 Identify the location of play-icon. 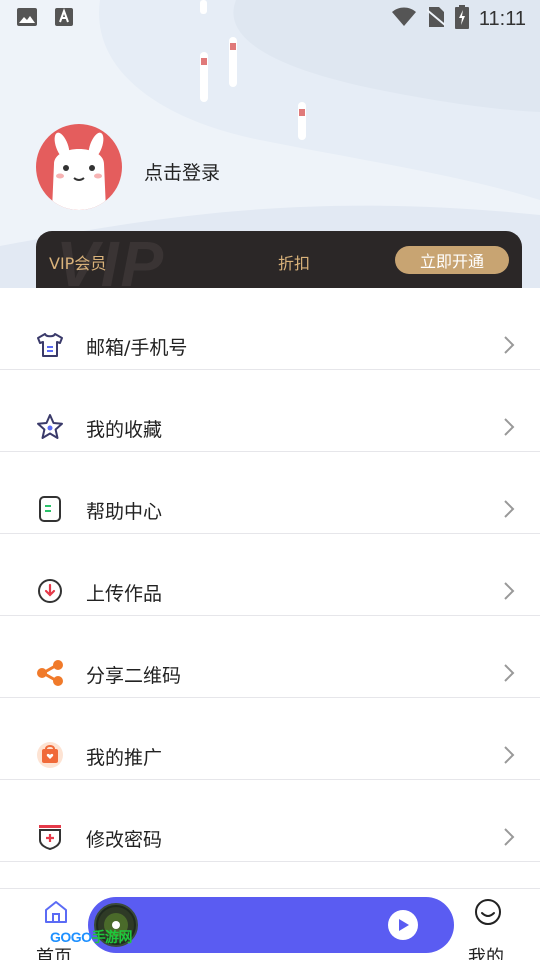
(404, 925).